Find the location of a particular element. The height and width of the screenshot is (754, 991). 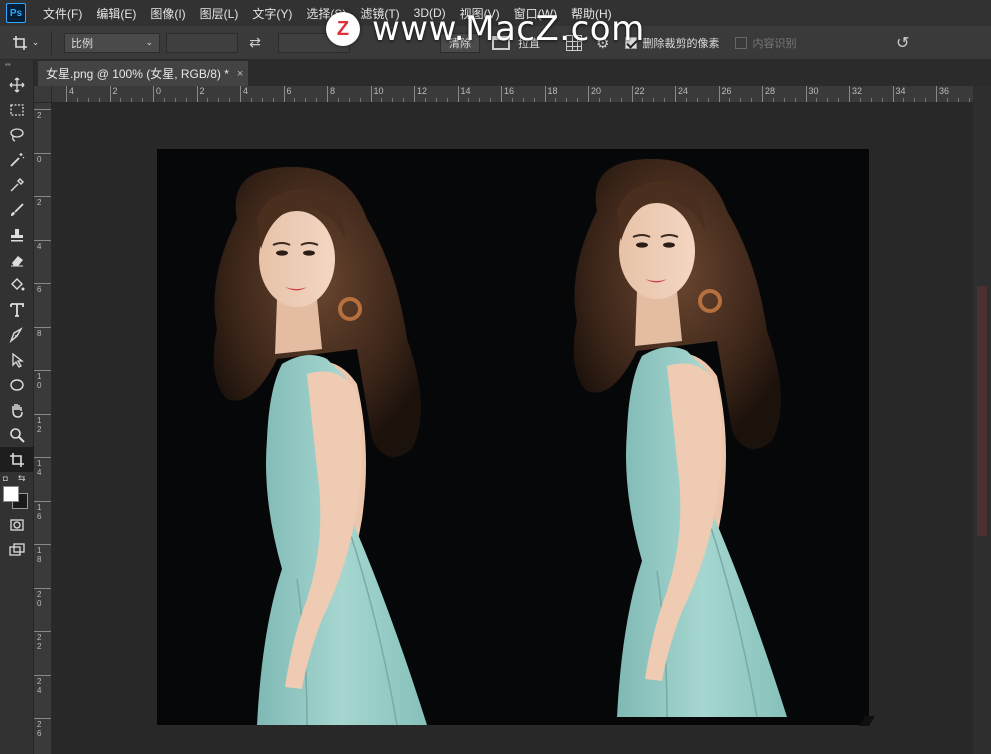

quick-mask-button is located at coordinates (17, 524).